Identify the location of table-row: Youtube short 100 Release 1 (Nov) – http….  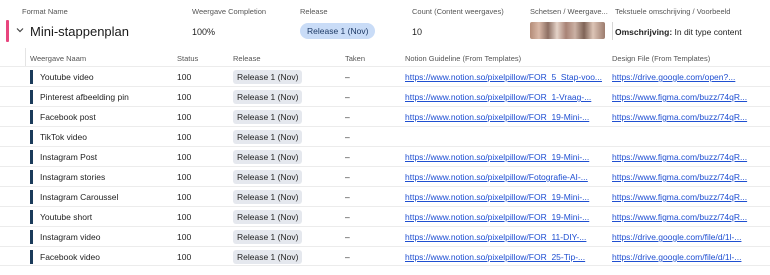
(385, 216).